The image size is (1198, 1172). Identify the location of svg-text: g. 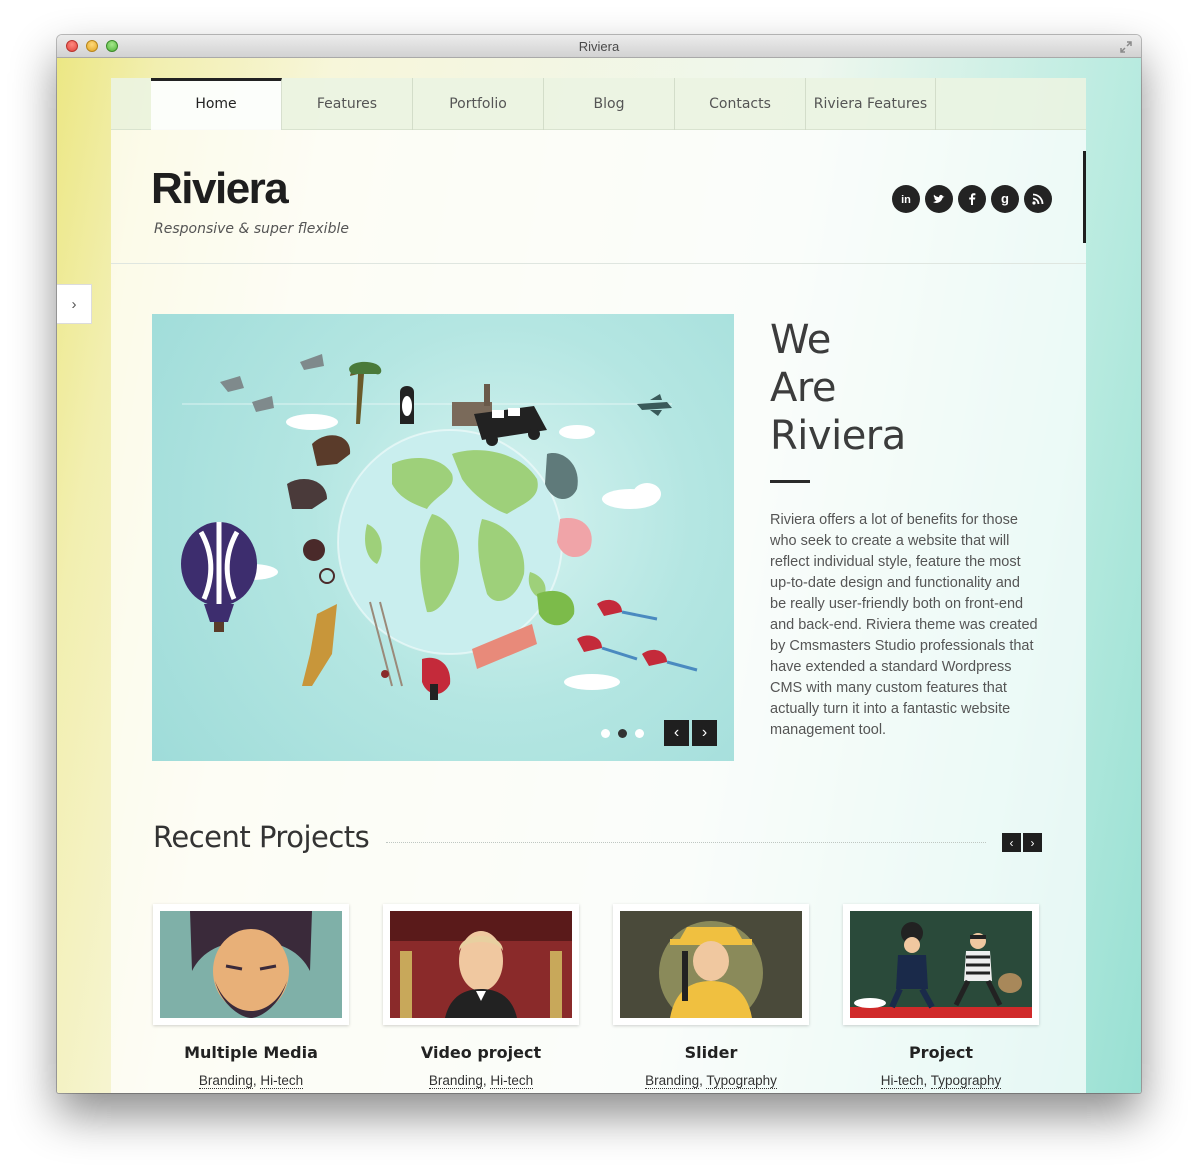
(1005, 199).